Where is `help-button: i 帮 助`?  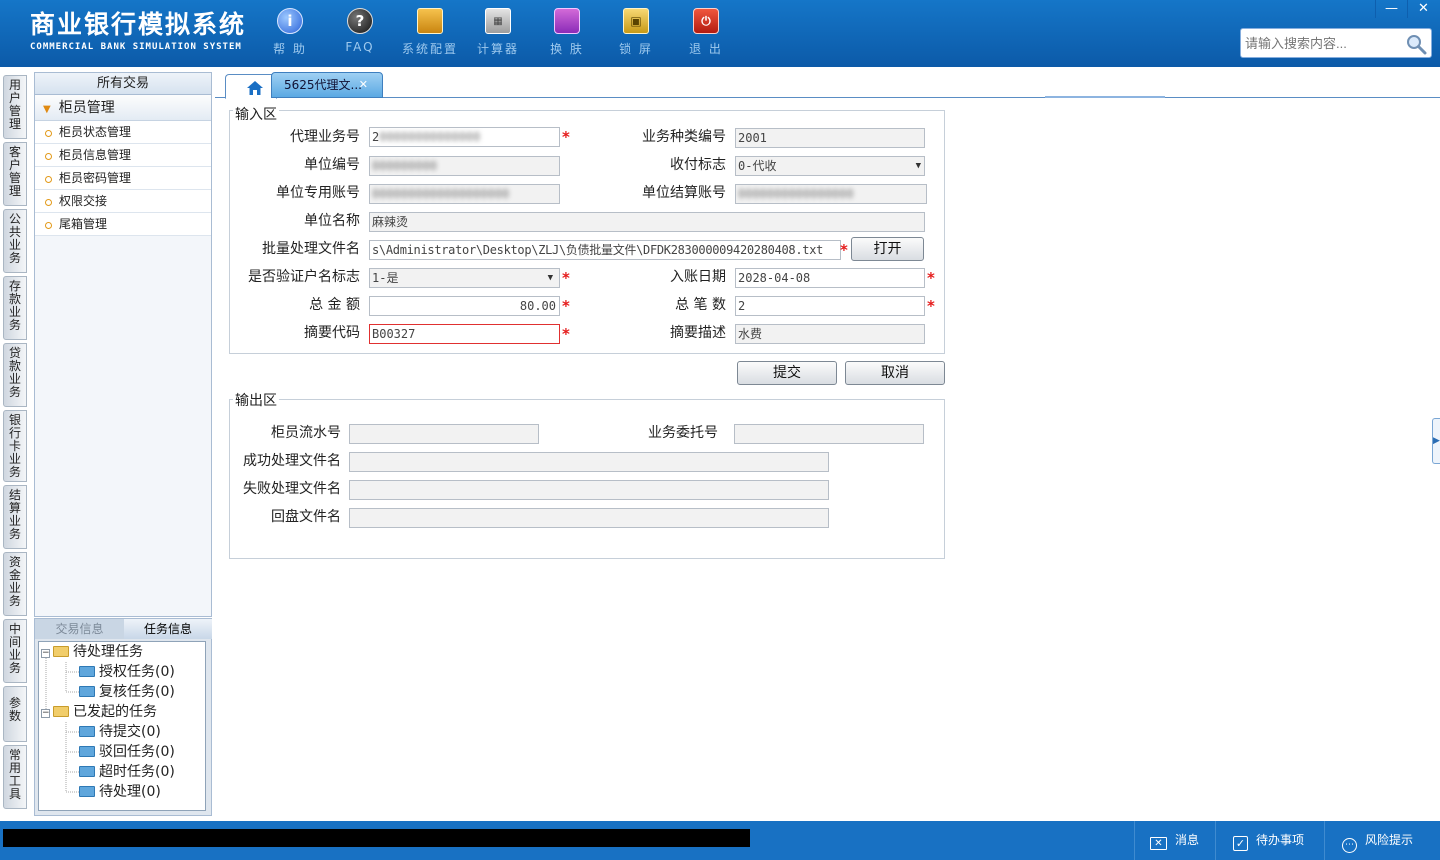 help-button: i 帮 助 is located at coordinates (290, 32).